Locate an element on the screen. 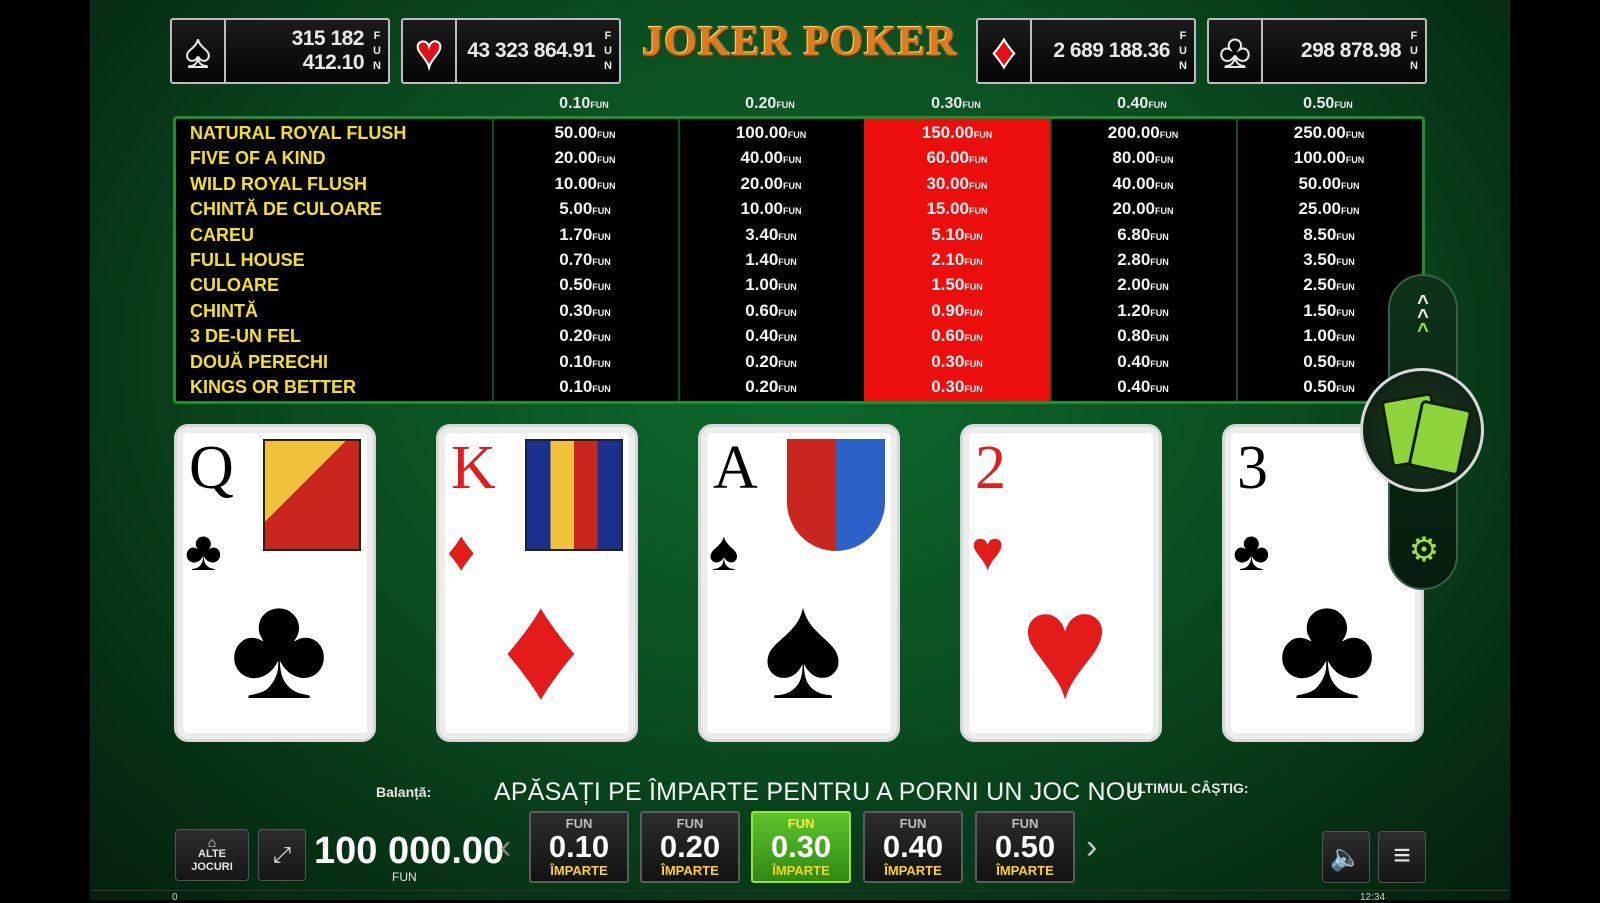  paytable-hand-name: CAREU is located at coordinates (222, 234).